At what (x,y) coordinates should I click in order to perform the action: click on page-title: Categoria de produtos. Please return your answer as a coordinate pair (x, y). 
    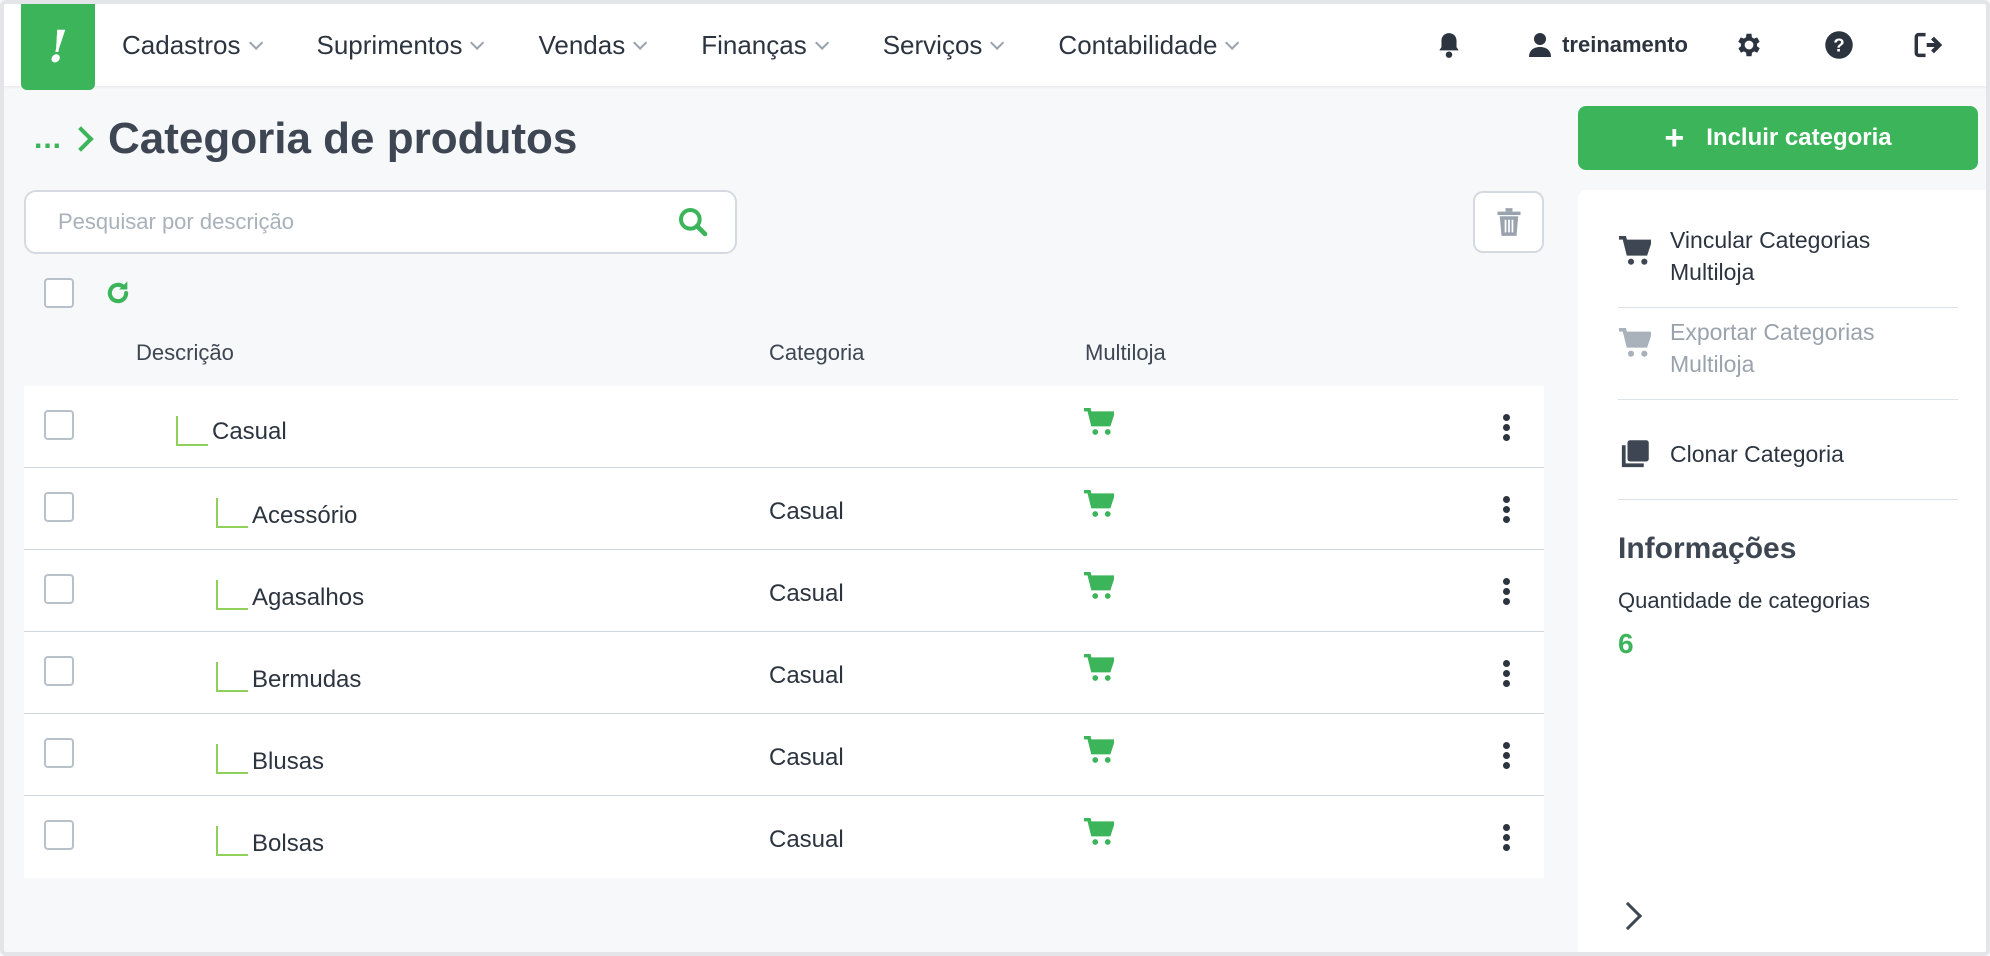
    Looking at the image, I should click on (343, 138).